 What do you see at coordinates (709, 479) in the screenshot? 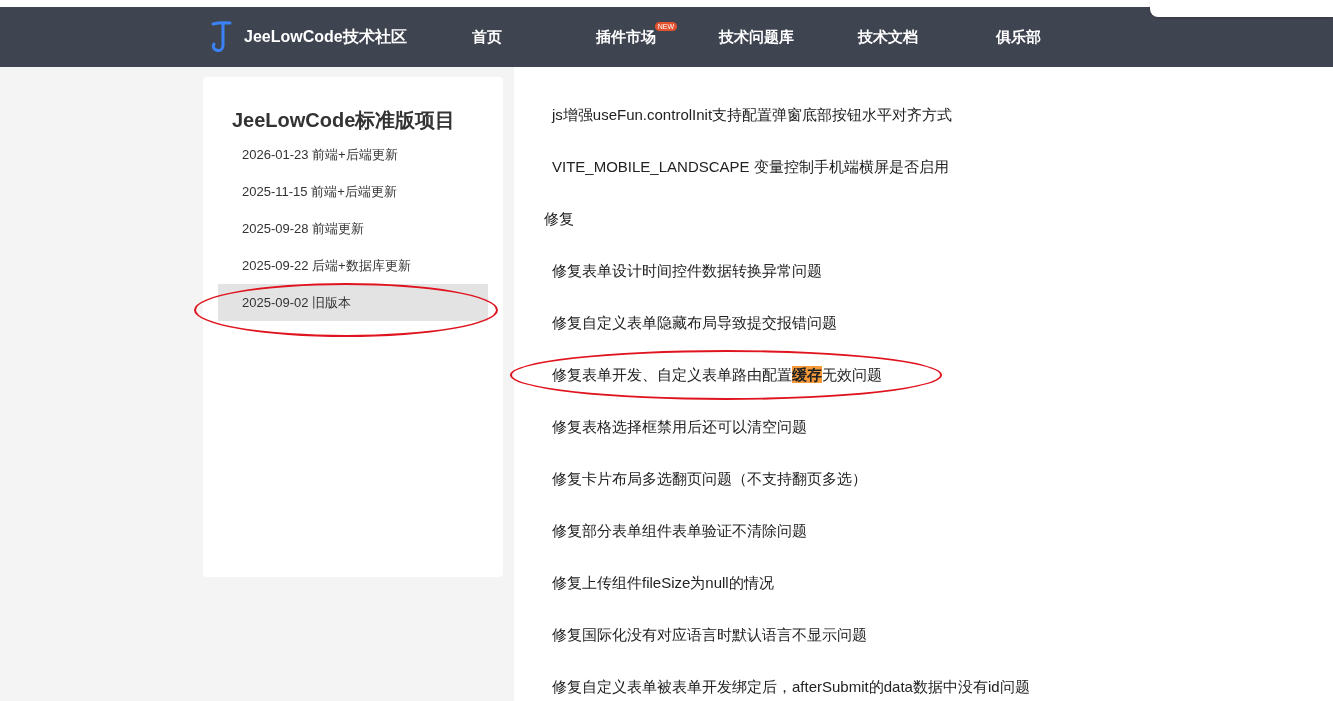
I see `changelog-entry: 修复卡片布局多选翻页问题（不支持翻页多选）` at bounding box center [709, 479].